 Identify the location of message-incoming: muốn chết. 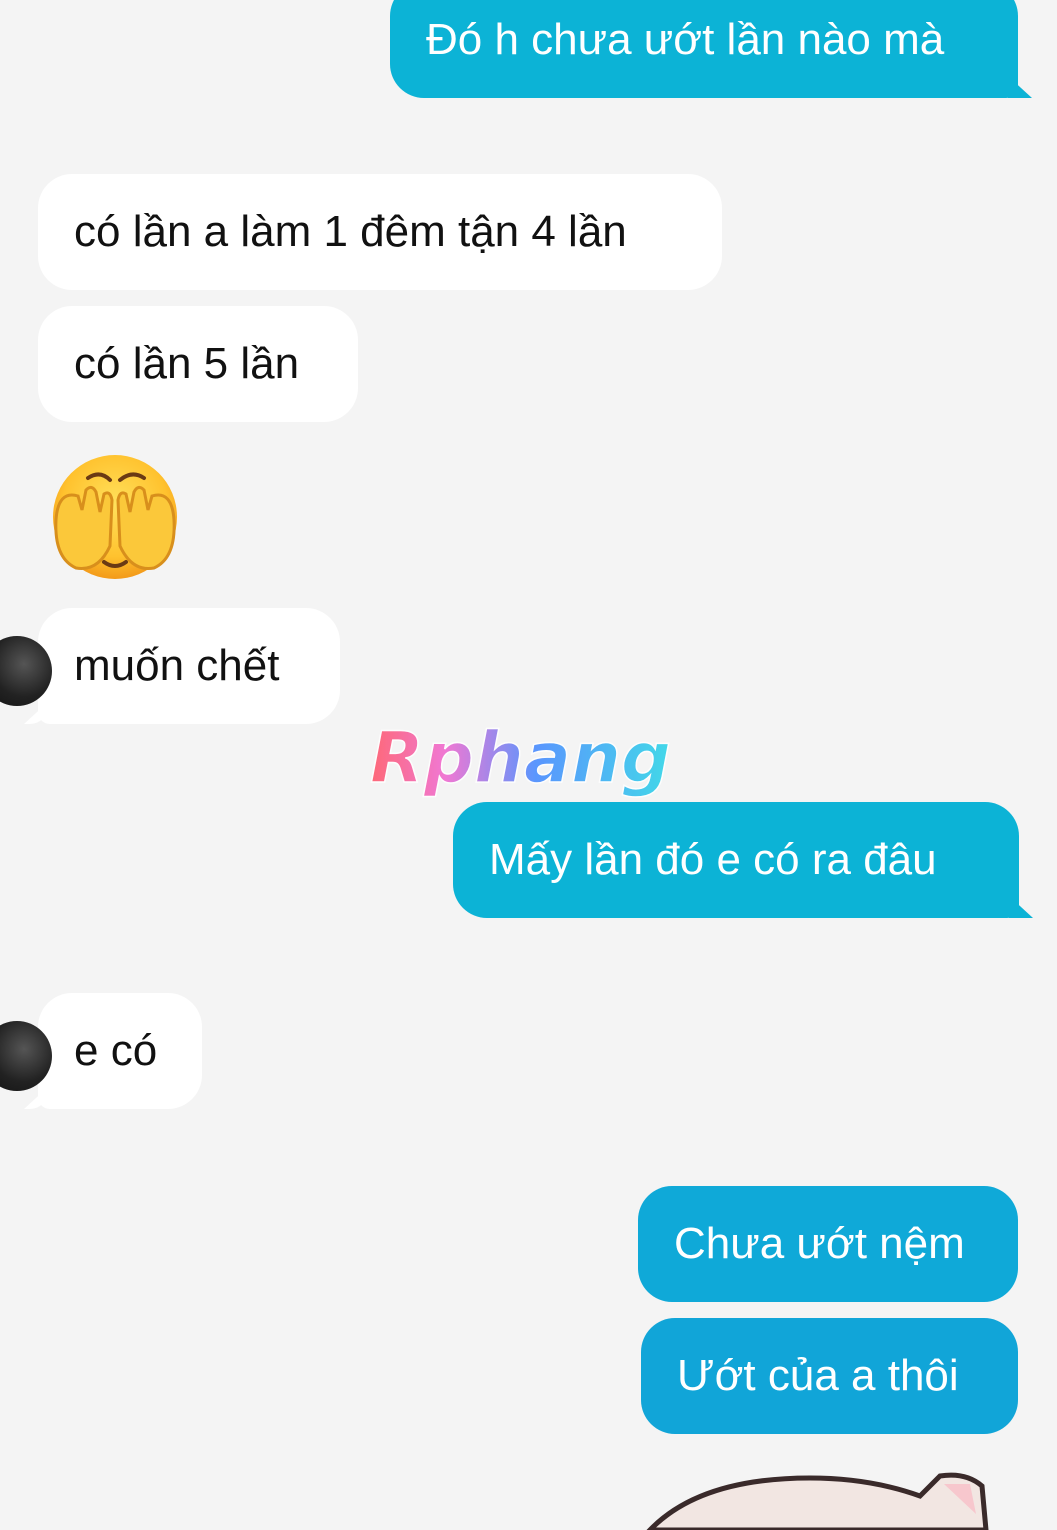
(170, 666).